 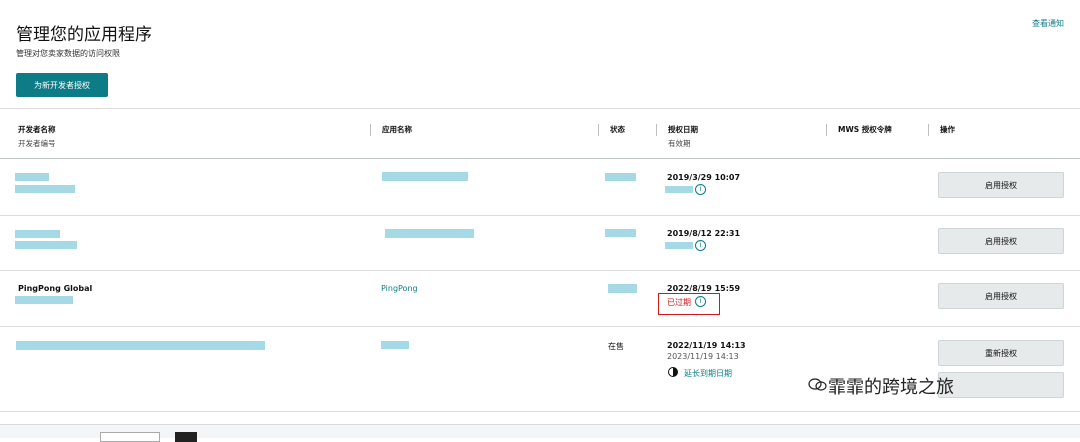 I want to click on column-app-name: 应用名称, so click(x=397, y=129).